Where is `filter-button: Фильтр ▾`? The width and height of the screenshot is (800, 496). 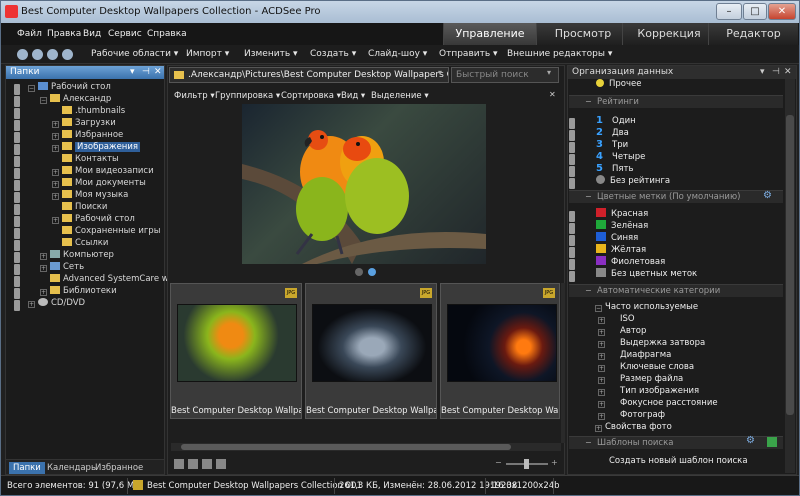 filter-button: Фильтр ▾ is located at coordinates (194, 96).